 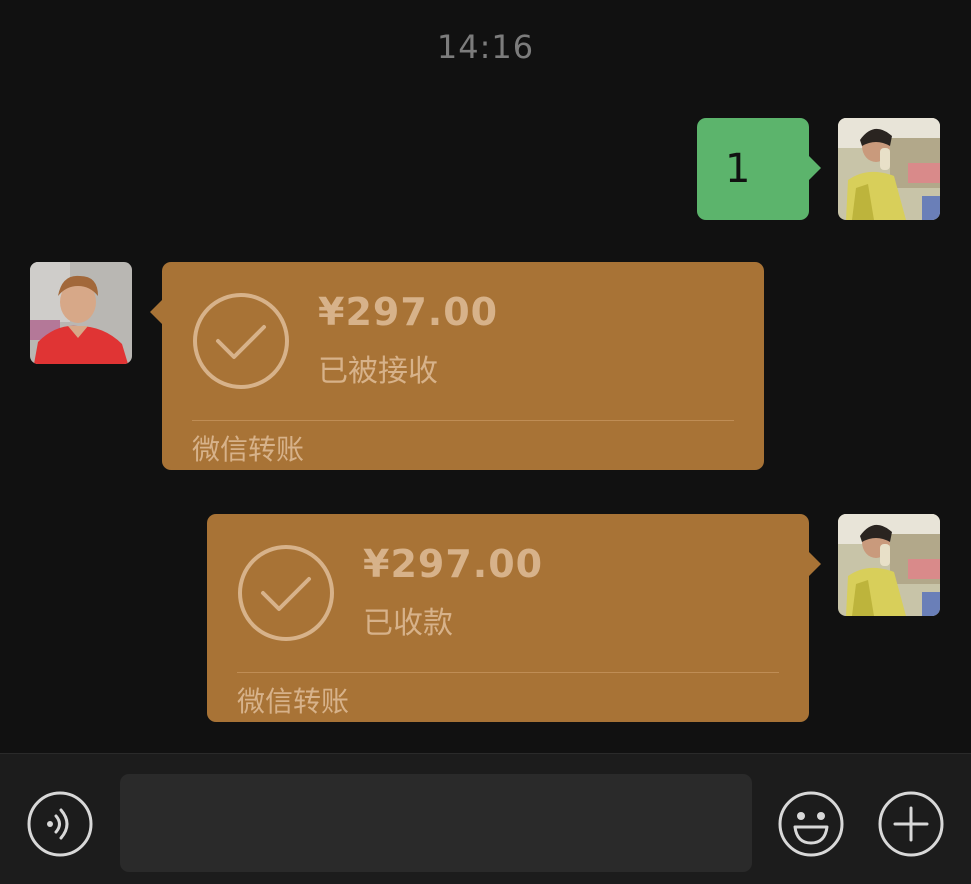 I want to click on message-input, so click(x=436, y=823).